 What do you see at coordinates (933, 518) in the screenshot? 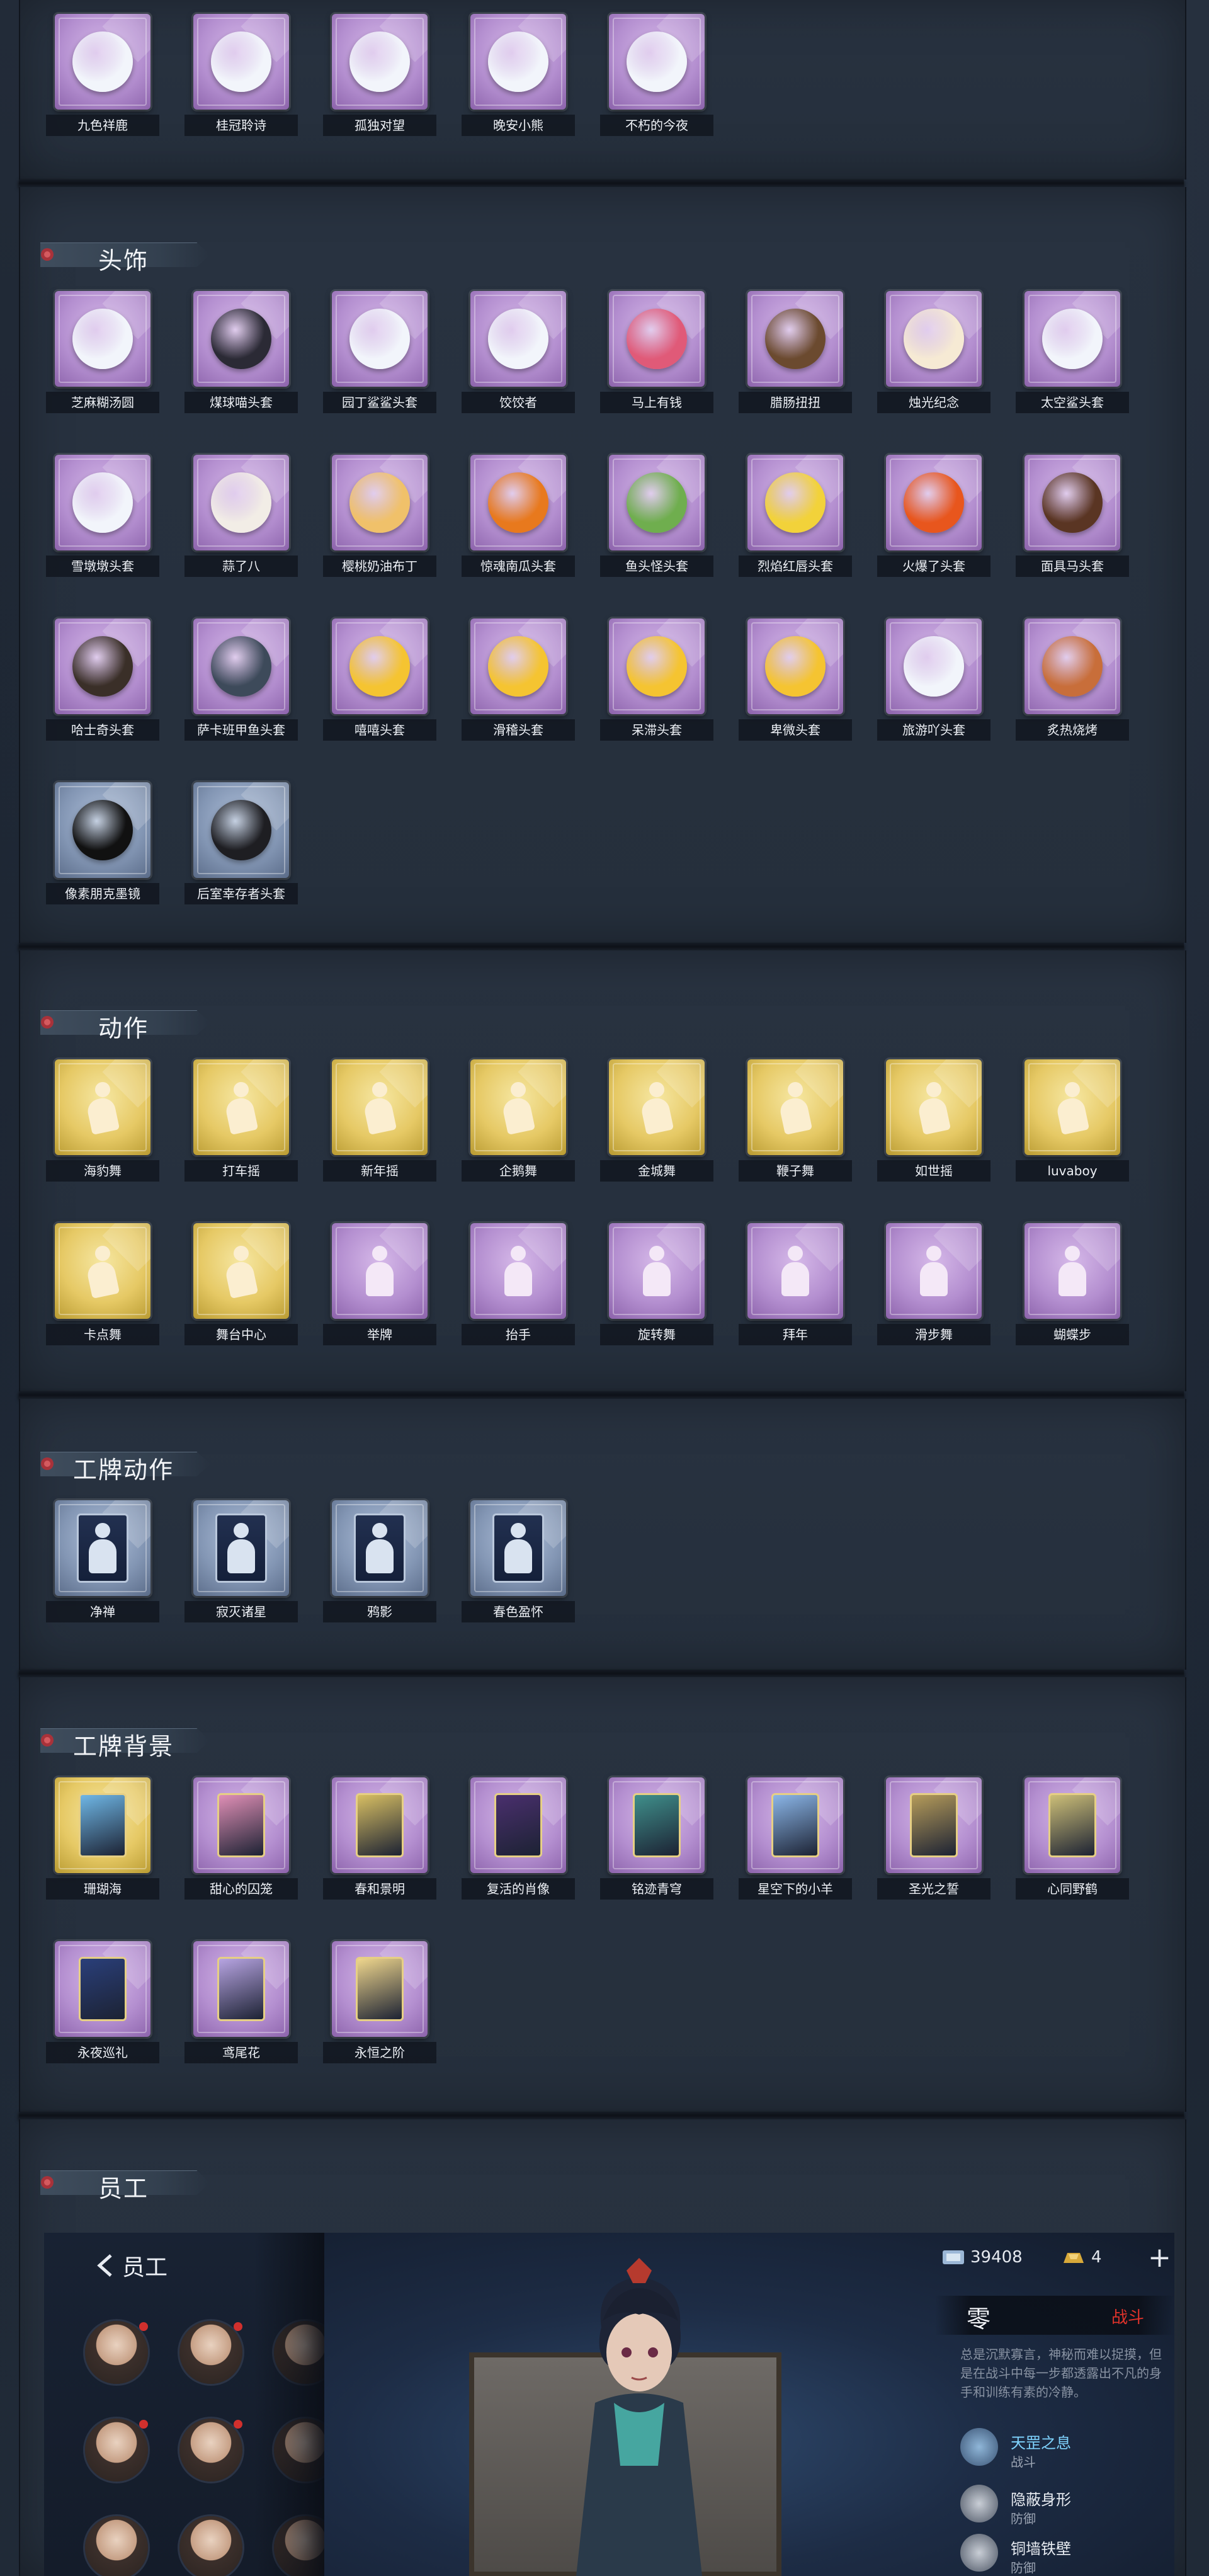
I see `item-card: 火爆了头套` at bounding box center [933, 518].